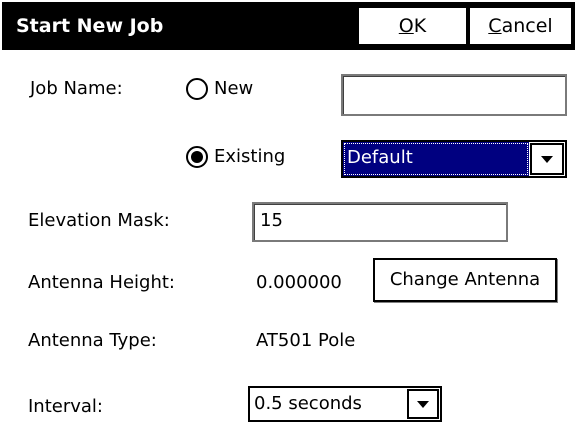  Describe the element at coordinates (527, 26) in the screenshot. I see `cancel-label-rest: ancel` at that location.